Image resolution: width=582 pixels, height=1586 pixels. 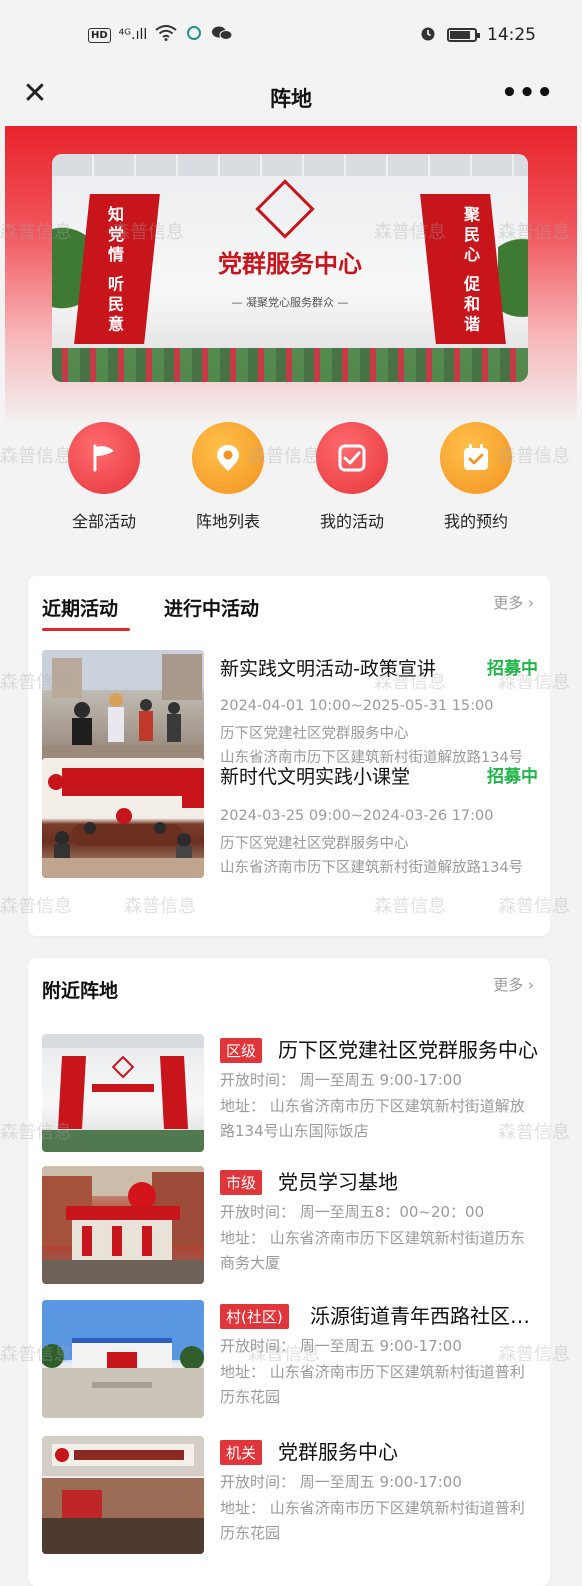 What do you see at coordinates (408, 1050) in the screenshot?
I see `site-title: 历下区党建社区党群服务中心` at bounding box center [408, 1050].